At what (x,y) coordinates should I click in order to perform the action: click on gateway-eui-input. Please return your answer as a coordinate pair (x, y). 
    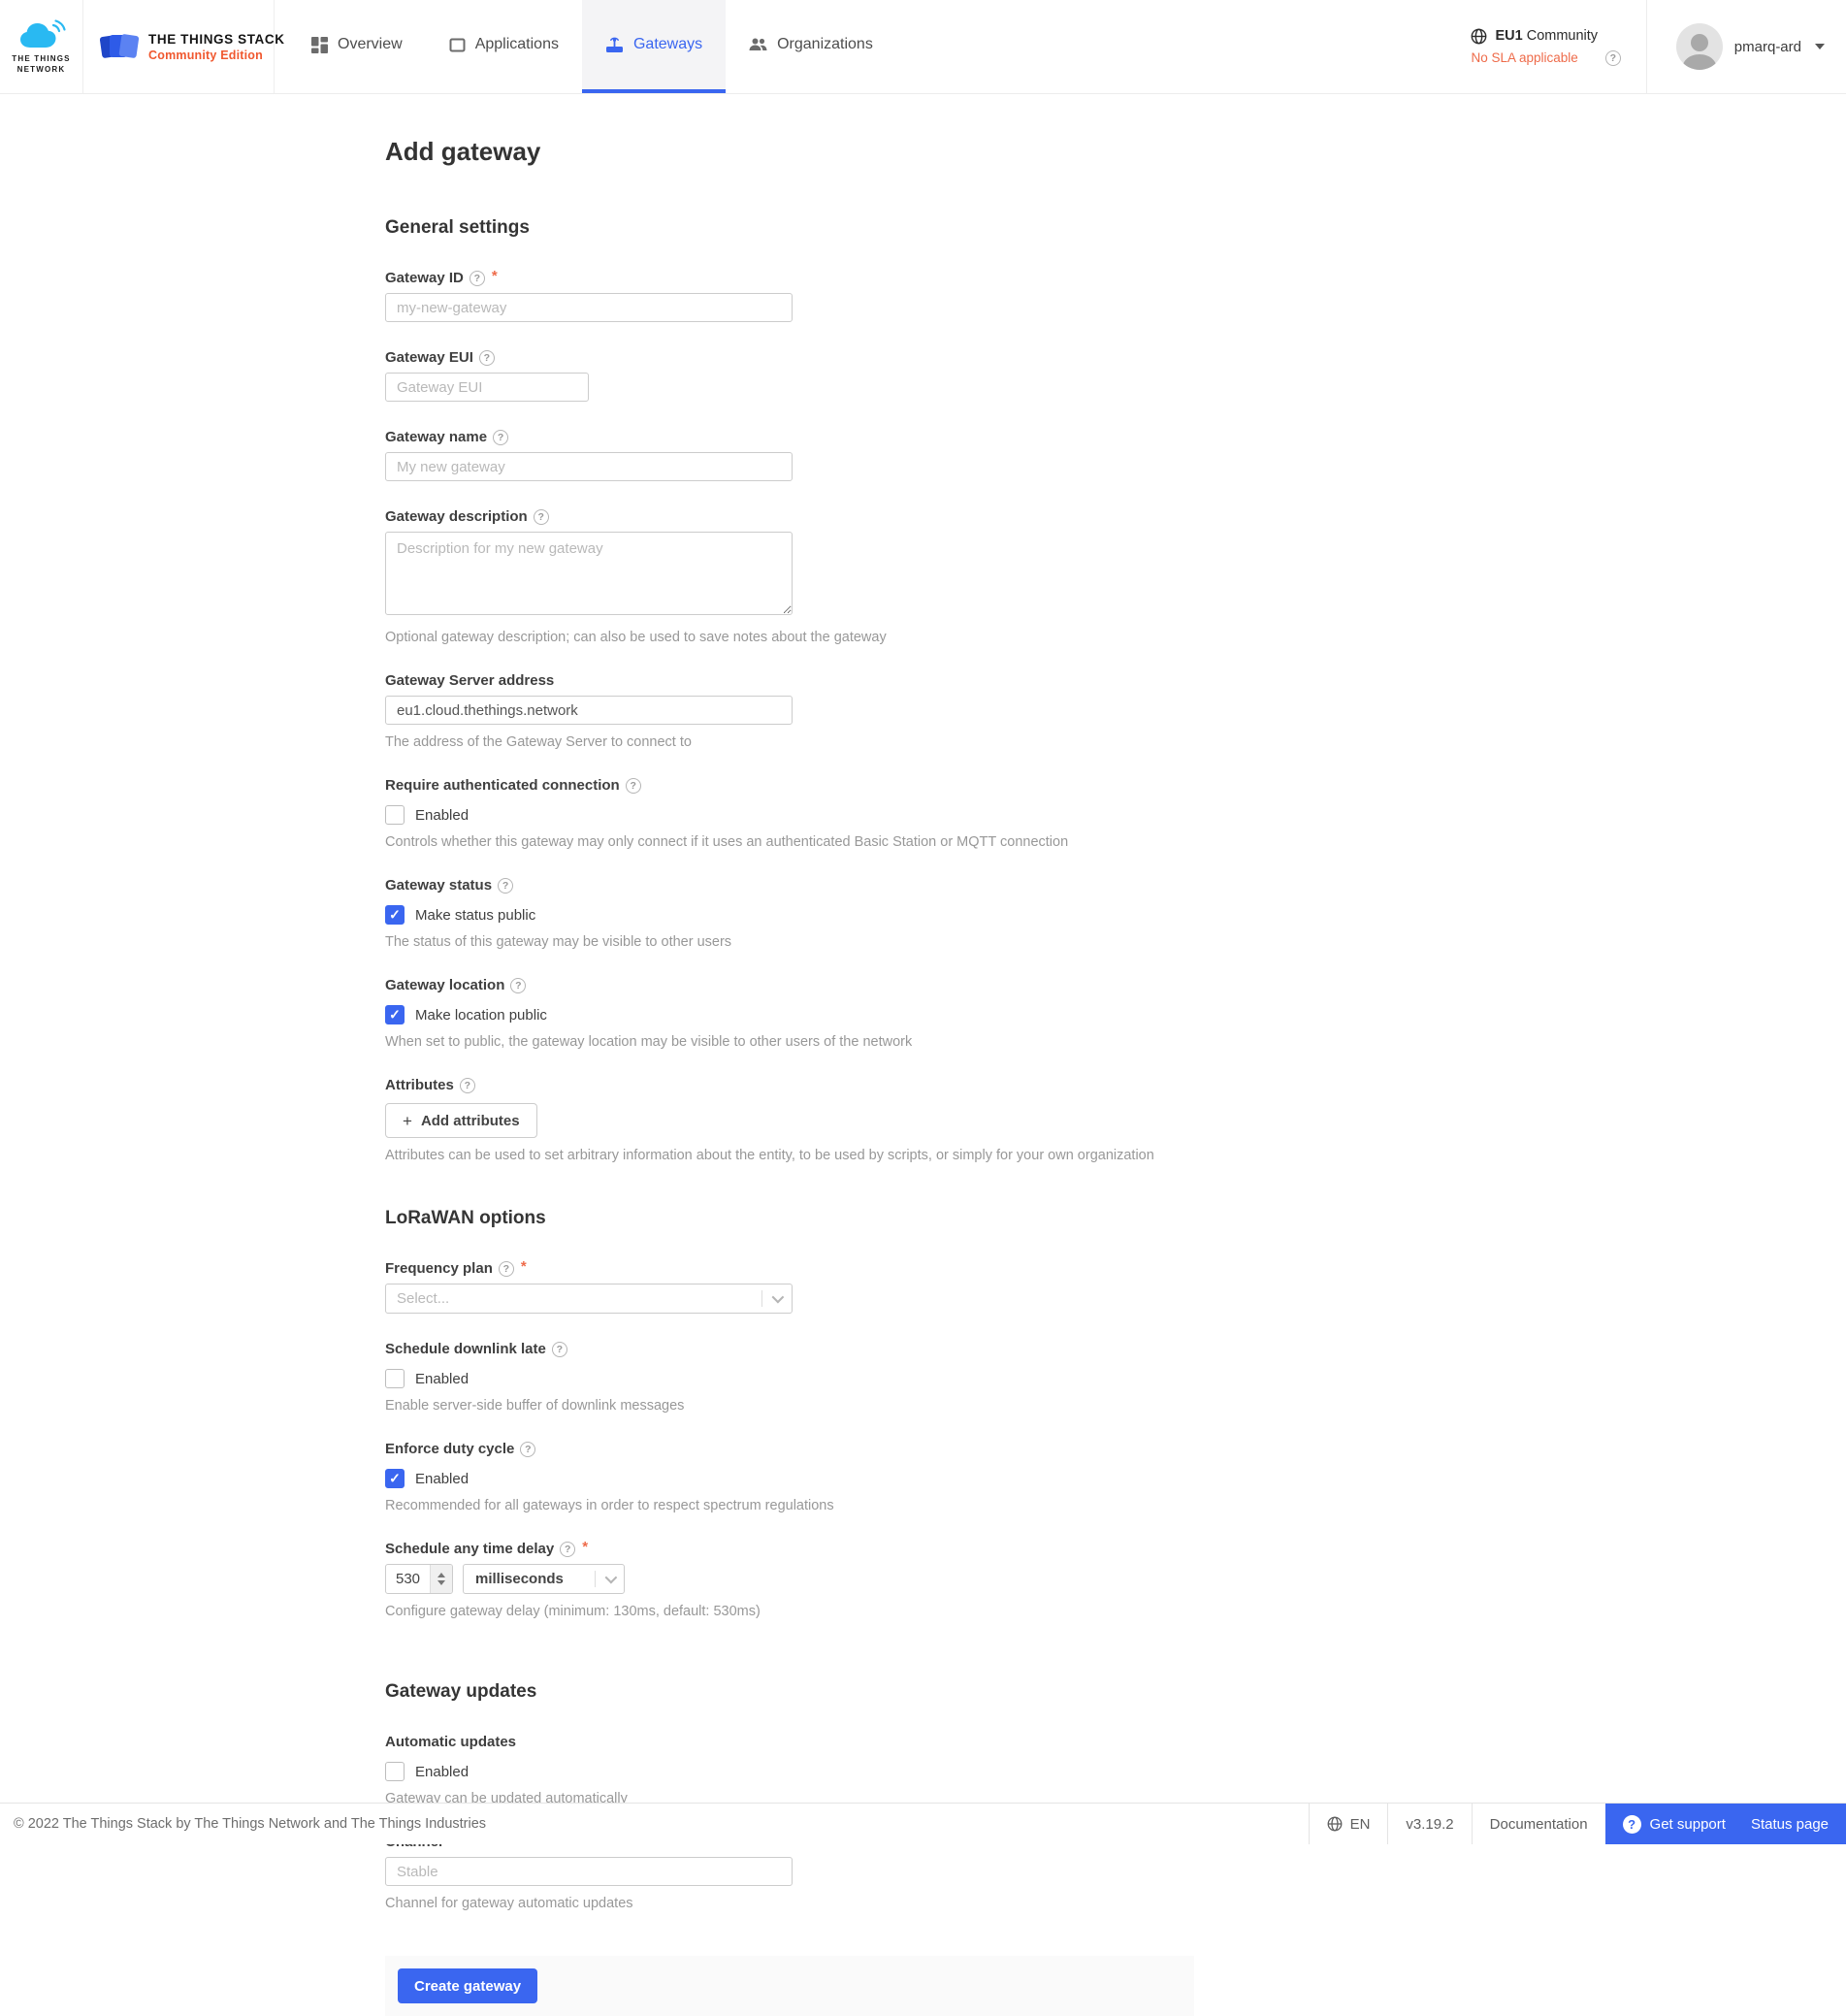
    Looking at the image, I should click on (487, 388).